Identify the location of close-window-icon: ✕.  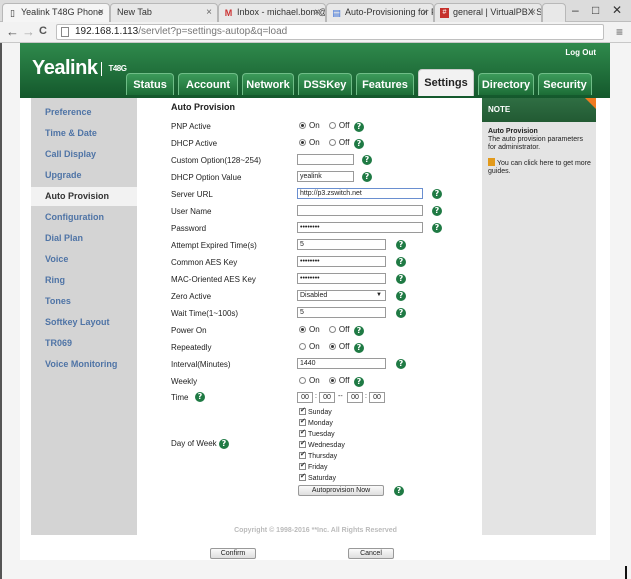
(617, 10).